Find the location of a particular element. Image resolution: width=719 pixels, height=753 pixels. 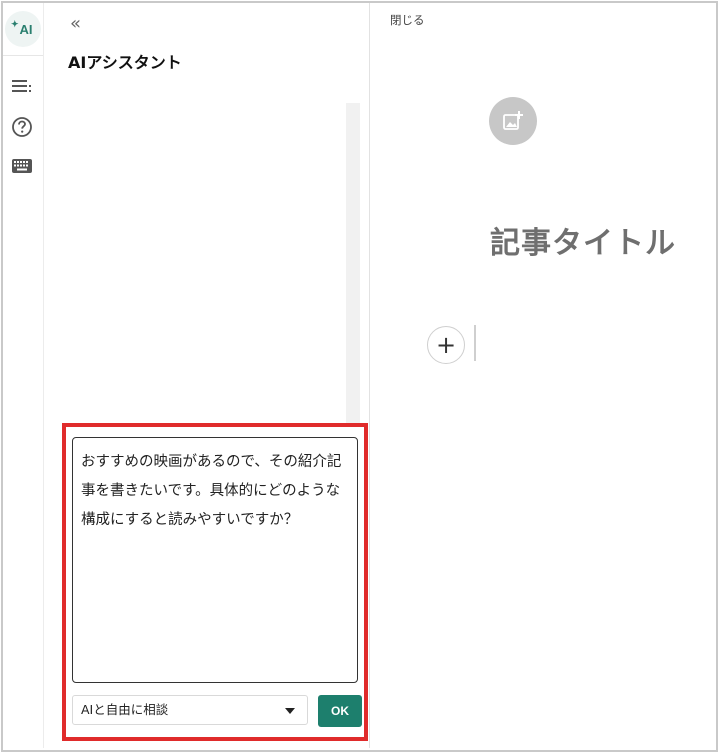

add-image-icon is located at coordinates (513, 120).